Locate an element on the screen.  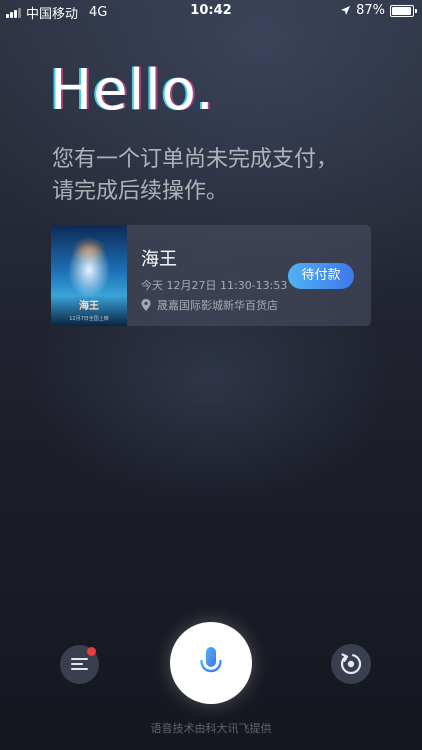
cinema-location: 晟嘉国际影城新华百货店 is located at coordinates (209, 305).